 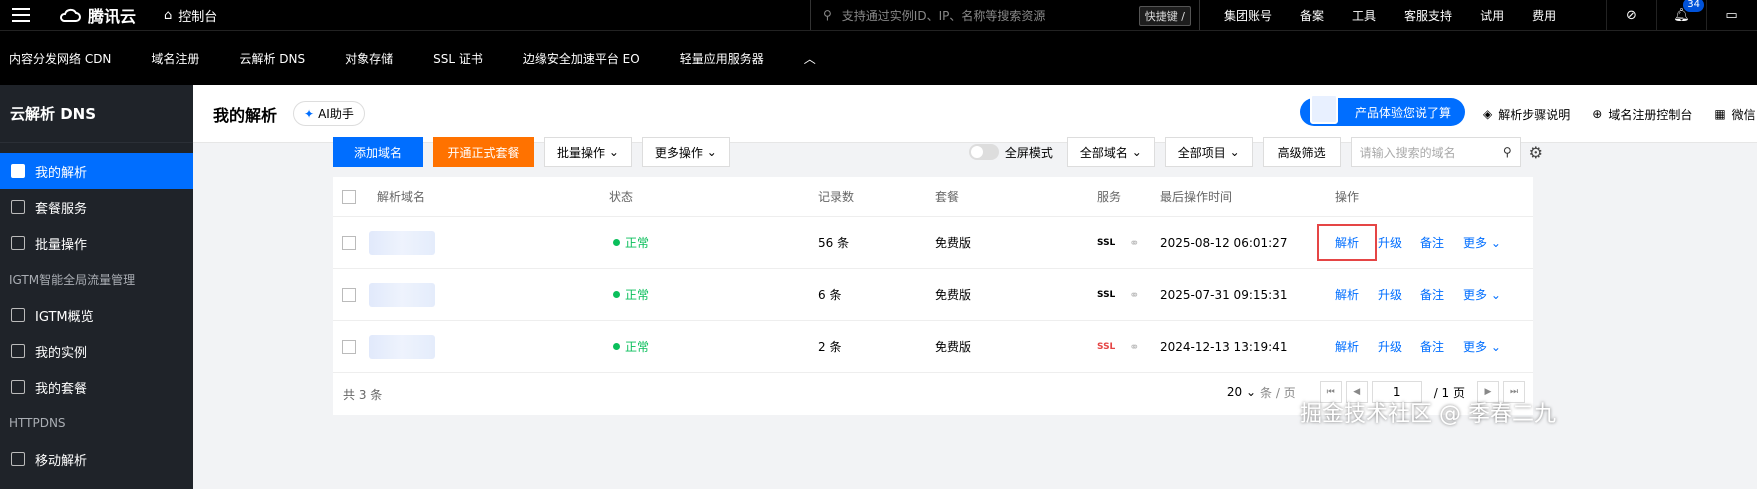 I want to click on guide-link: ◈ 解析步骤说明, so click(x=1526, y=114).